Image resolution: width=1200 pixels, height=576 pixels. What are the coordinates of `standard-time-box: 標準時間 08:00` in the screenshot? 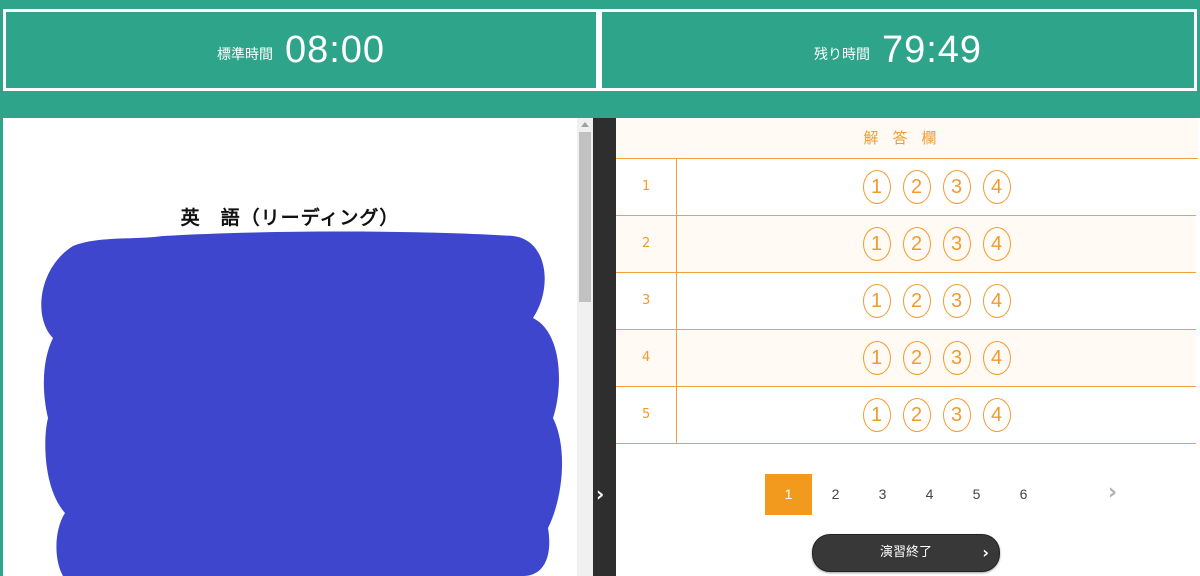 It's located at (301, 50).